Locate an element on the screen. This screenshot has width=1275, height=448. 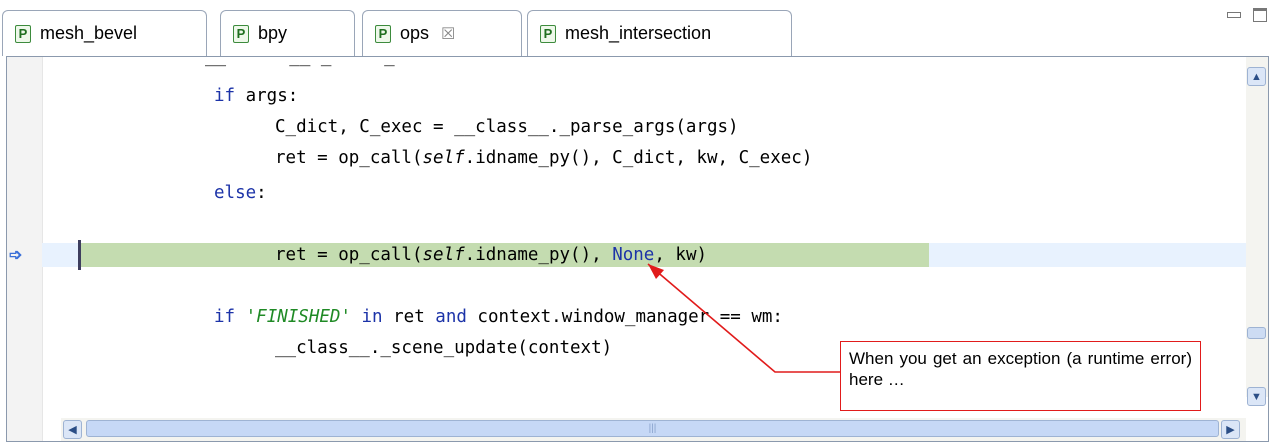
tab-label: mesh_bevel is located at coordinates (89, 33).